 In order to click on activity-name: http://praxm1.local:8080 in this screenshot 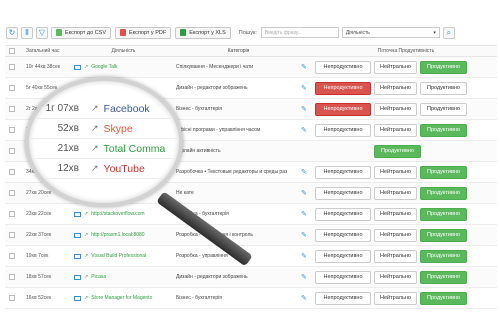, I will do `click(117, 235)`.